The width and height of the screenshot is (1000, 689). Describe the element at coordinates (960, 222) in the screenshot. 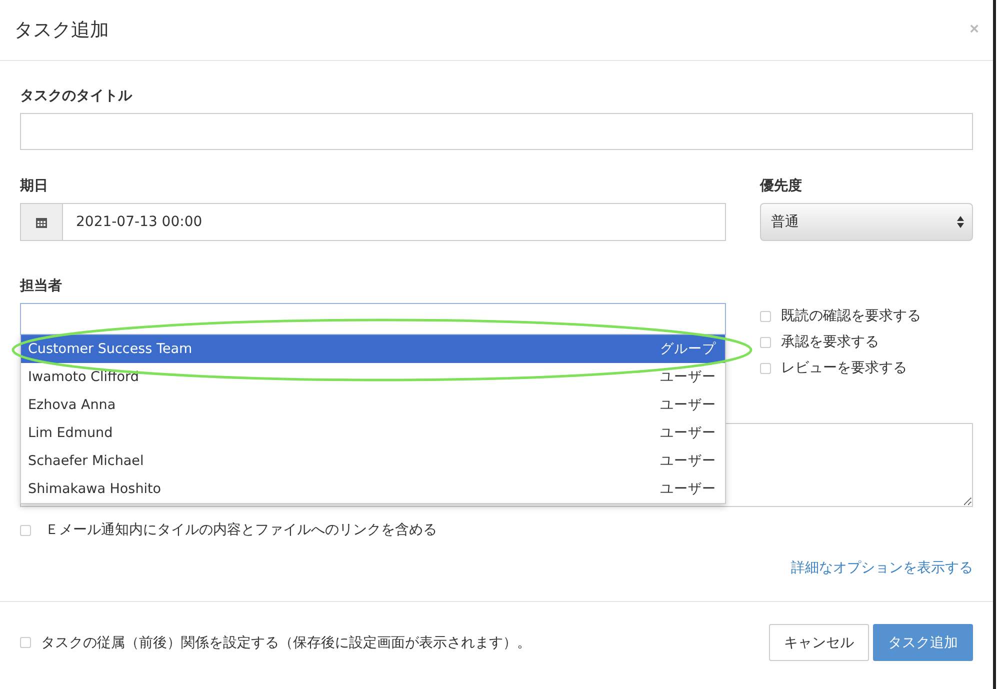

I see `updown-arrows-icon` at that location.